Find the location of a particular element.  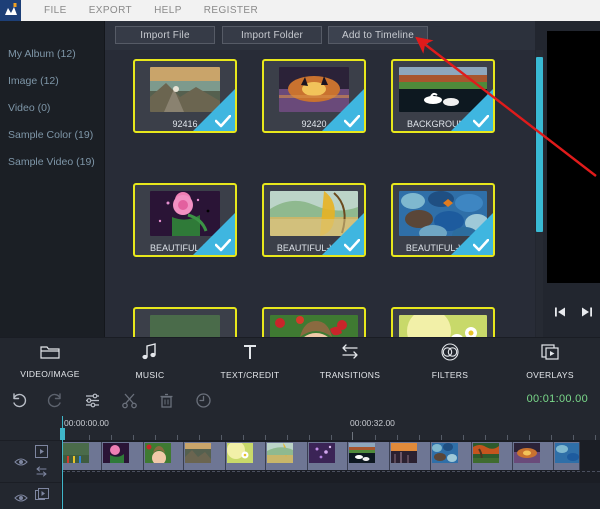

tab-label: VIDEO/IMAGE is located at coordinates (50, 374).